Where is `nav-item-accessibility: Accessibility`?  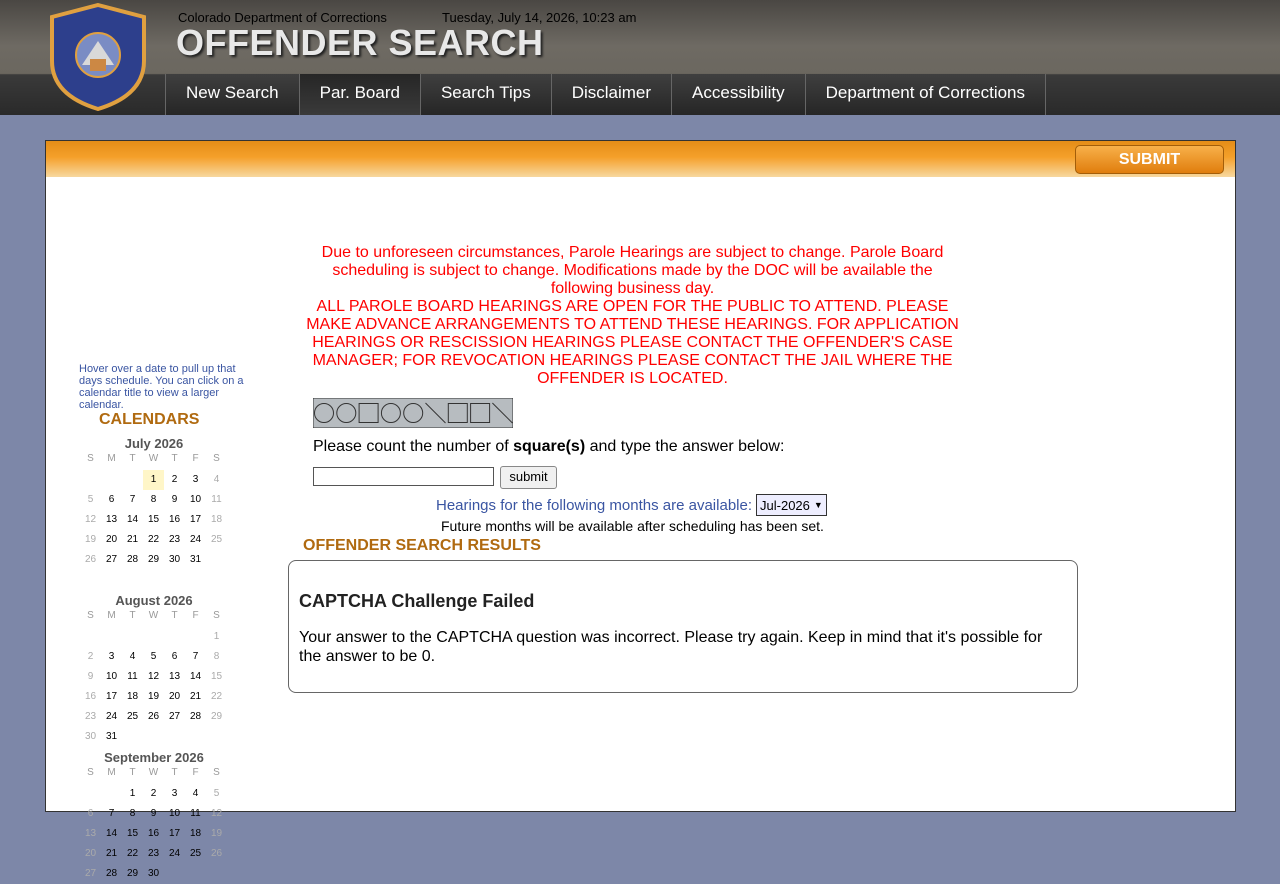
nav-item-accessibility: Accessibility is located at coordinates (739, 94).